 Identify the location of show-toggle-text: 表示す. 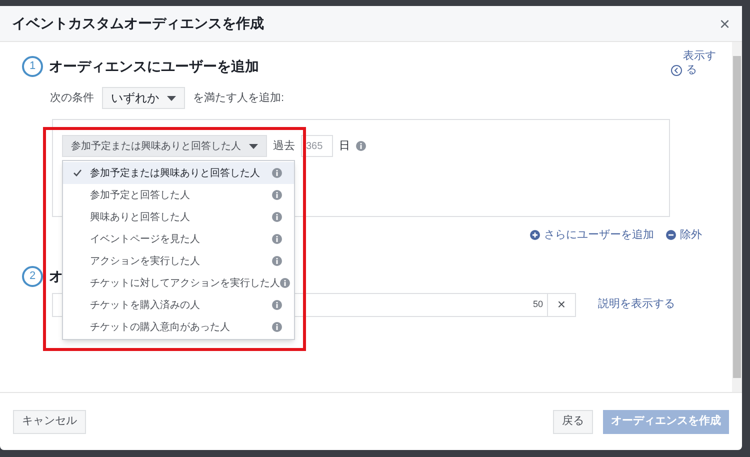
(699, 56).